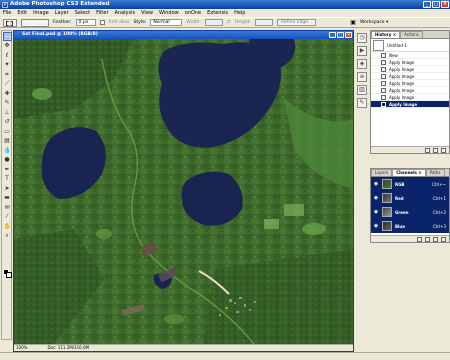  I want to click on type-icon: T, so click(7, 178).